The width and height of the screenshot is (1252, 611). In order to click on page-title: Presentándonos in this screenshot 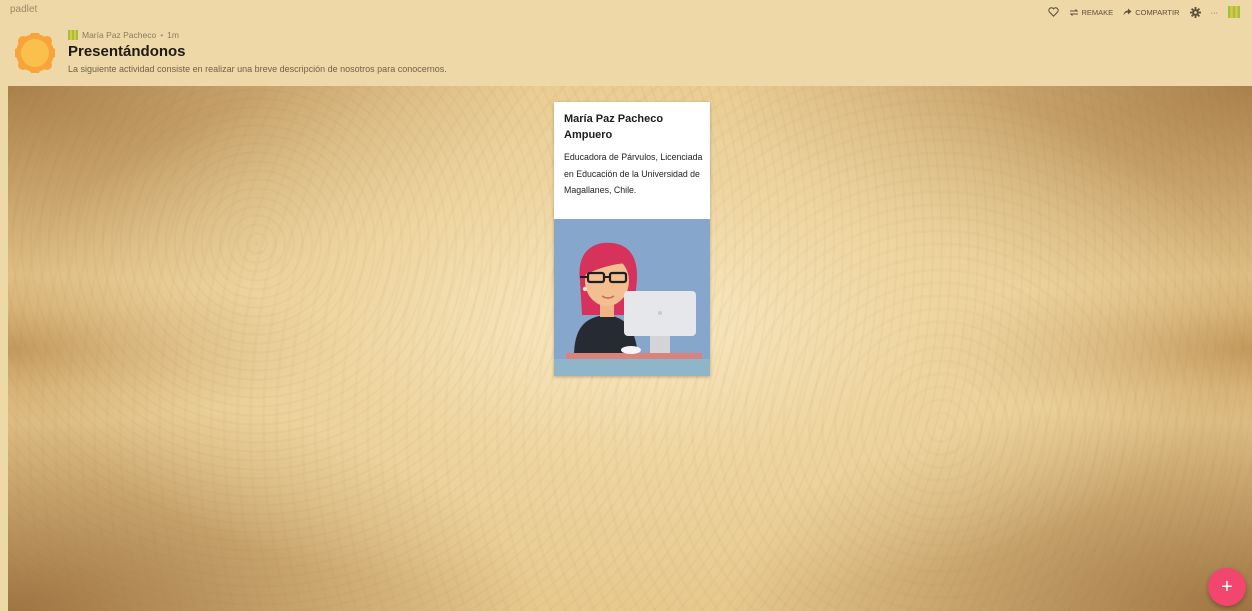, I will do `click(127, 51)`.